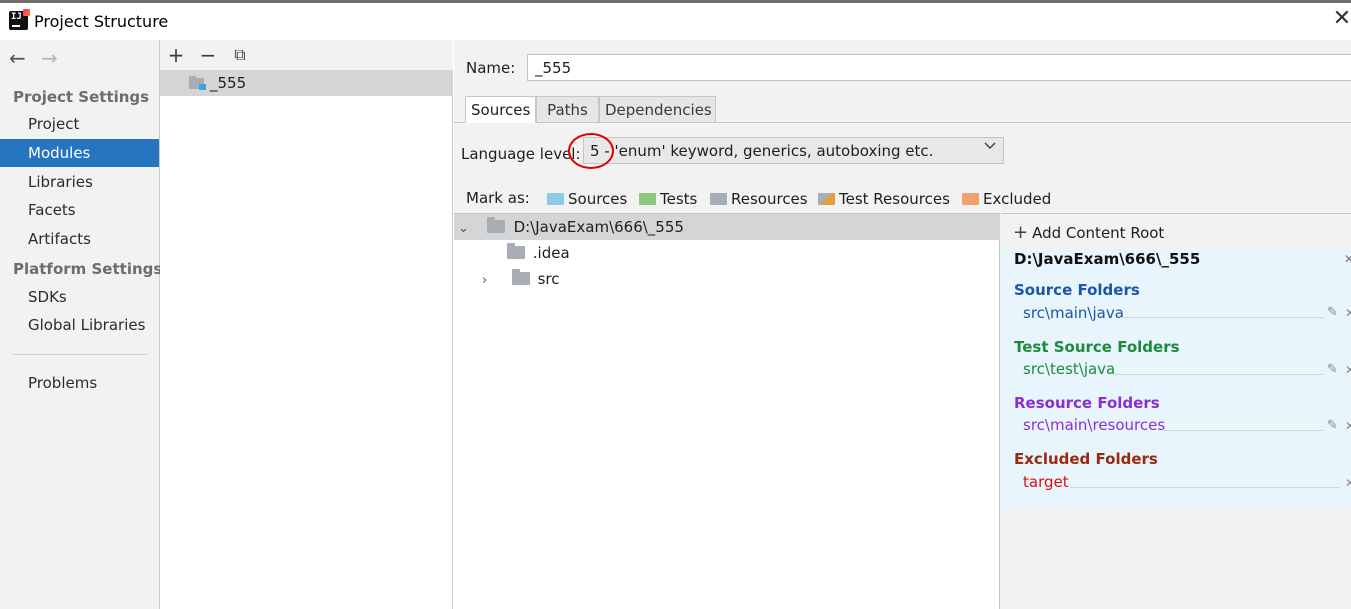 The width and height of the screenshot is (1351, 609). I want to click on remove-content-root-icon: ✕, so click(1347, 259).